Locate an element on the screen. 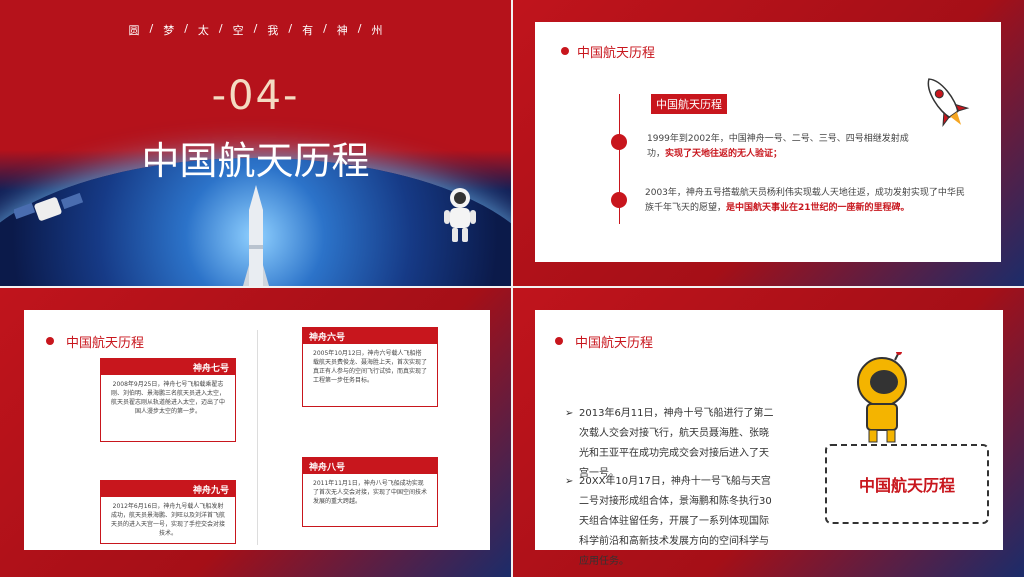 Image resolution: width=1024 pixels, height=577 pixels. item-highlight: 是中国航天事业在21世纪的一座新的里程碑。 is located at coordinates (818, 208).